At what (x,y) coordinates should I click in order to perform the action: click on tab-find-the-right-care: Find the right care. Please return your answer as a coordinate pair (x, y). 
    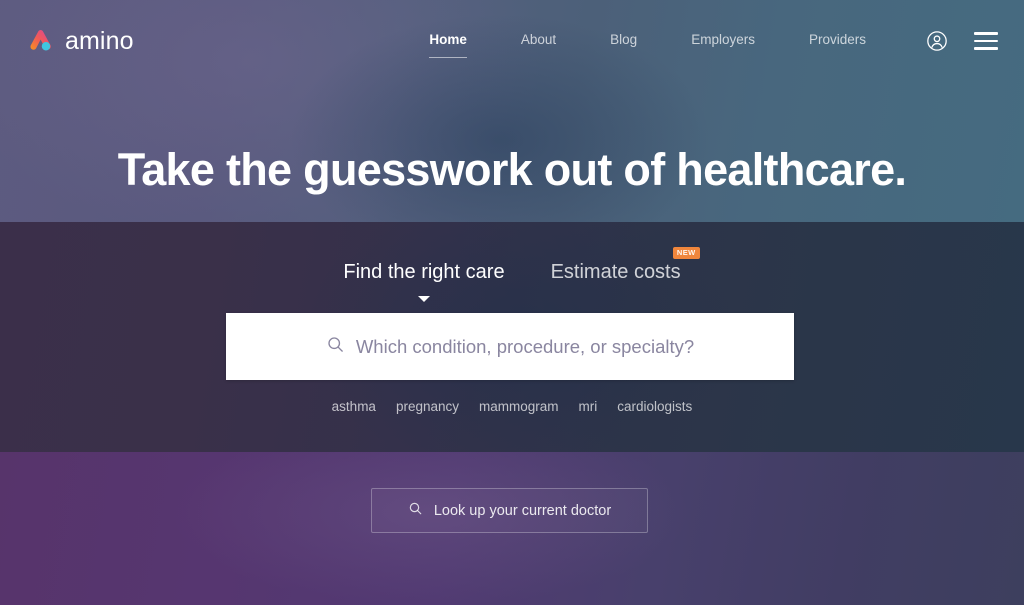
    Looking at the image, I should click on (423, 274).